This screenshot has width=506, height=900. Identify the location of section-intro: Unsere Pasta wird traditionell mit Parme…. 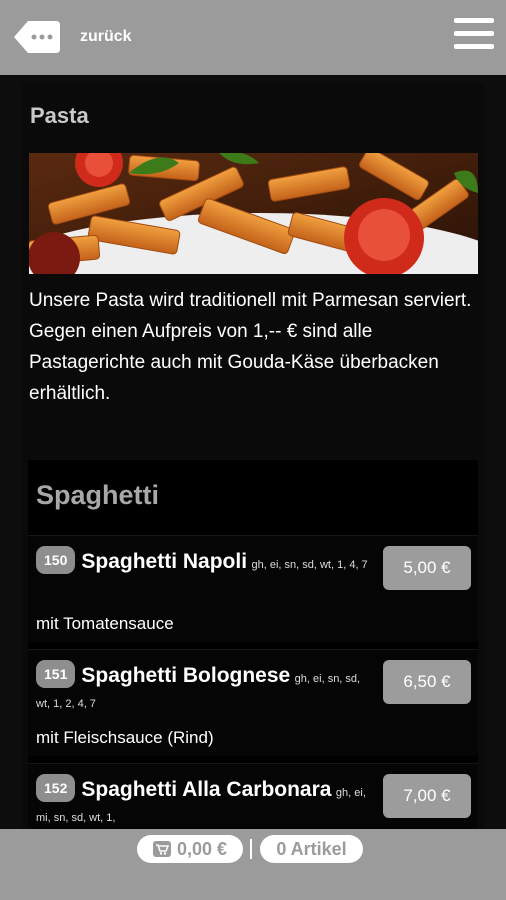
(250, 347).